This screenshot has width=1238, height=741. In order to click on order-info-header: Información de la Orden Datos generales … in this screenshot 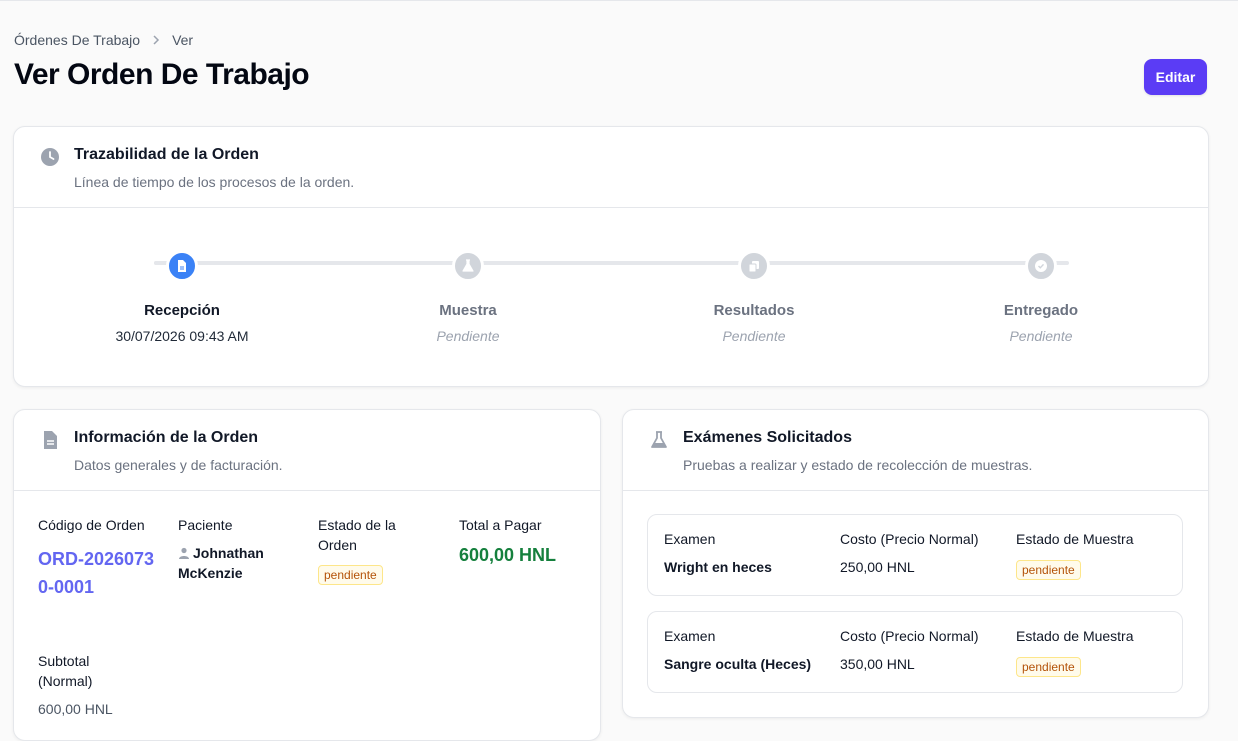, I will do `click(307, 450)`.